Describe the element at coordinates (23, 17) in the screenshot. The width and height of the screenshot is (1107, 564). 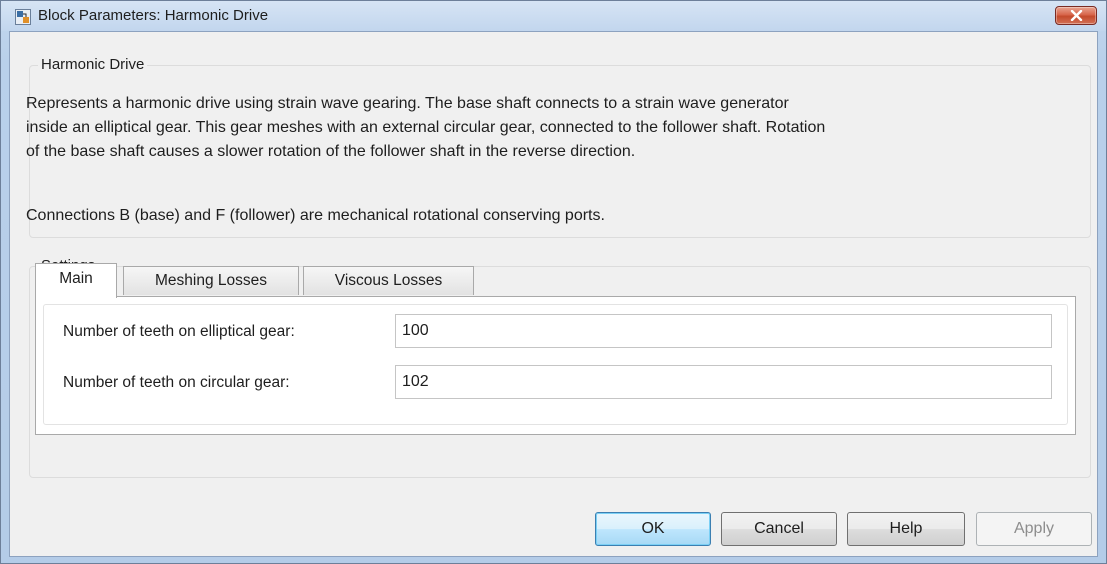
I see `simulink-block-icon` at that location.